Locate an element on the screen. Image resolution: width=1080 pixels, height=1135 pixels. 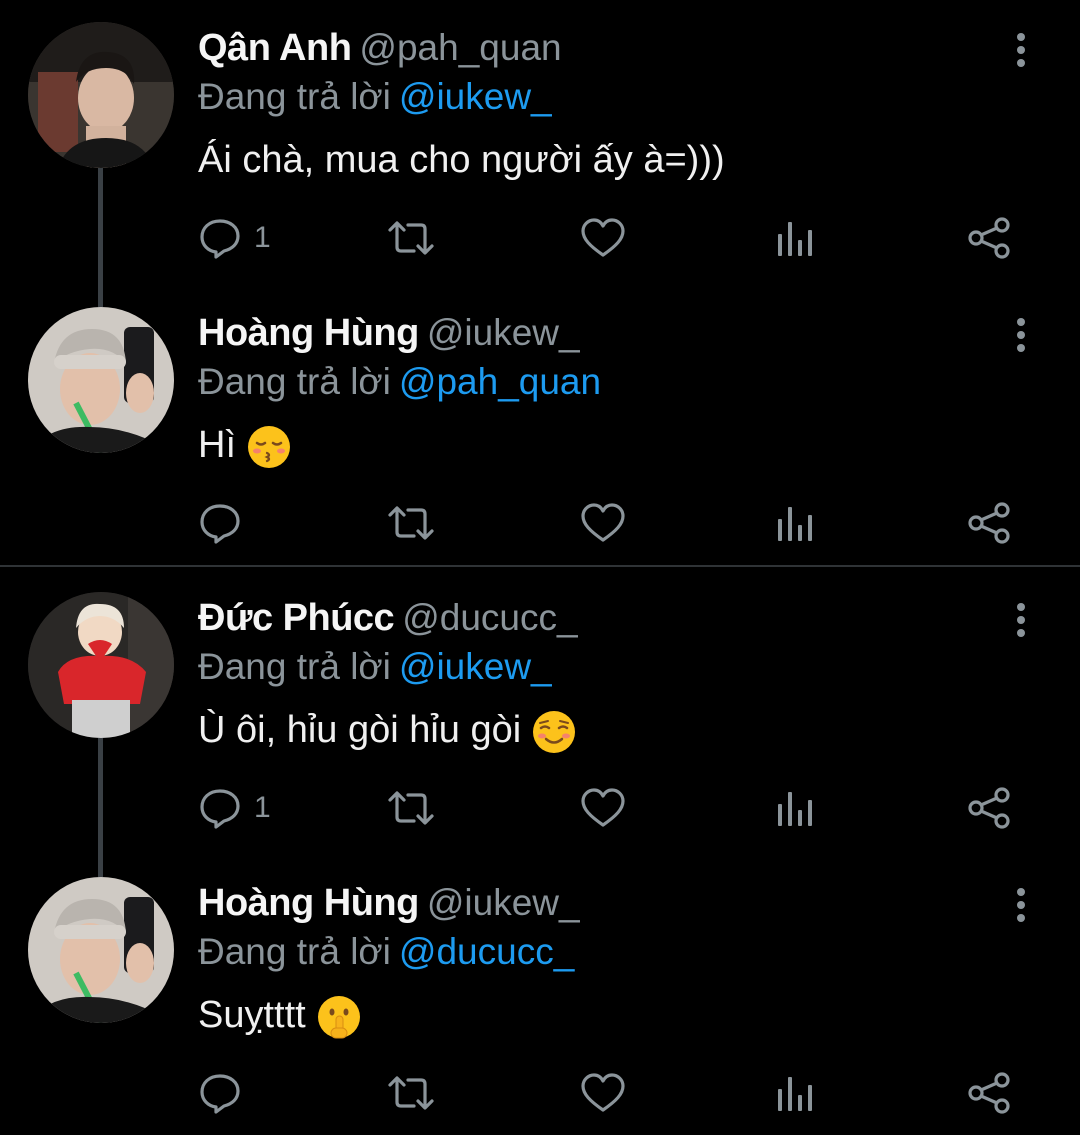
tweet-text: Suỵtttt is located at coordinates (280, 1015).